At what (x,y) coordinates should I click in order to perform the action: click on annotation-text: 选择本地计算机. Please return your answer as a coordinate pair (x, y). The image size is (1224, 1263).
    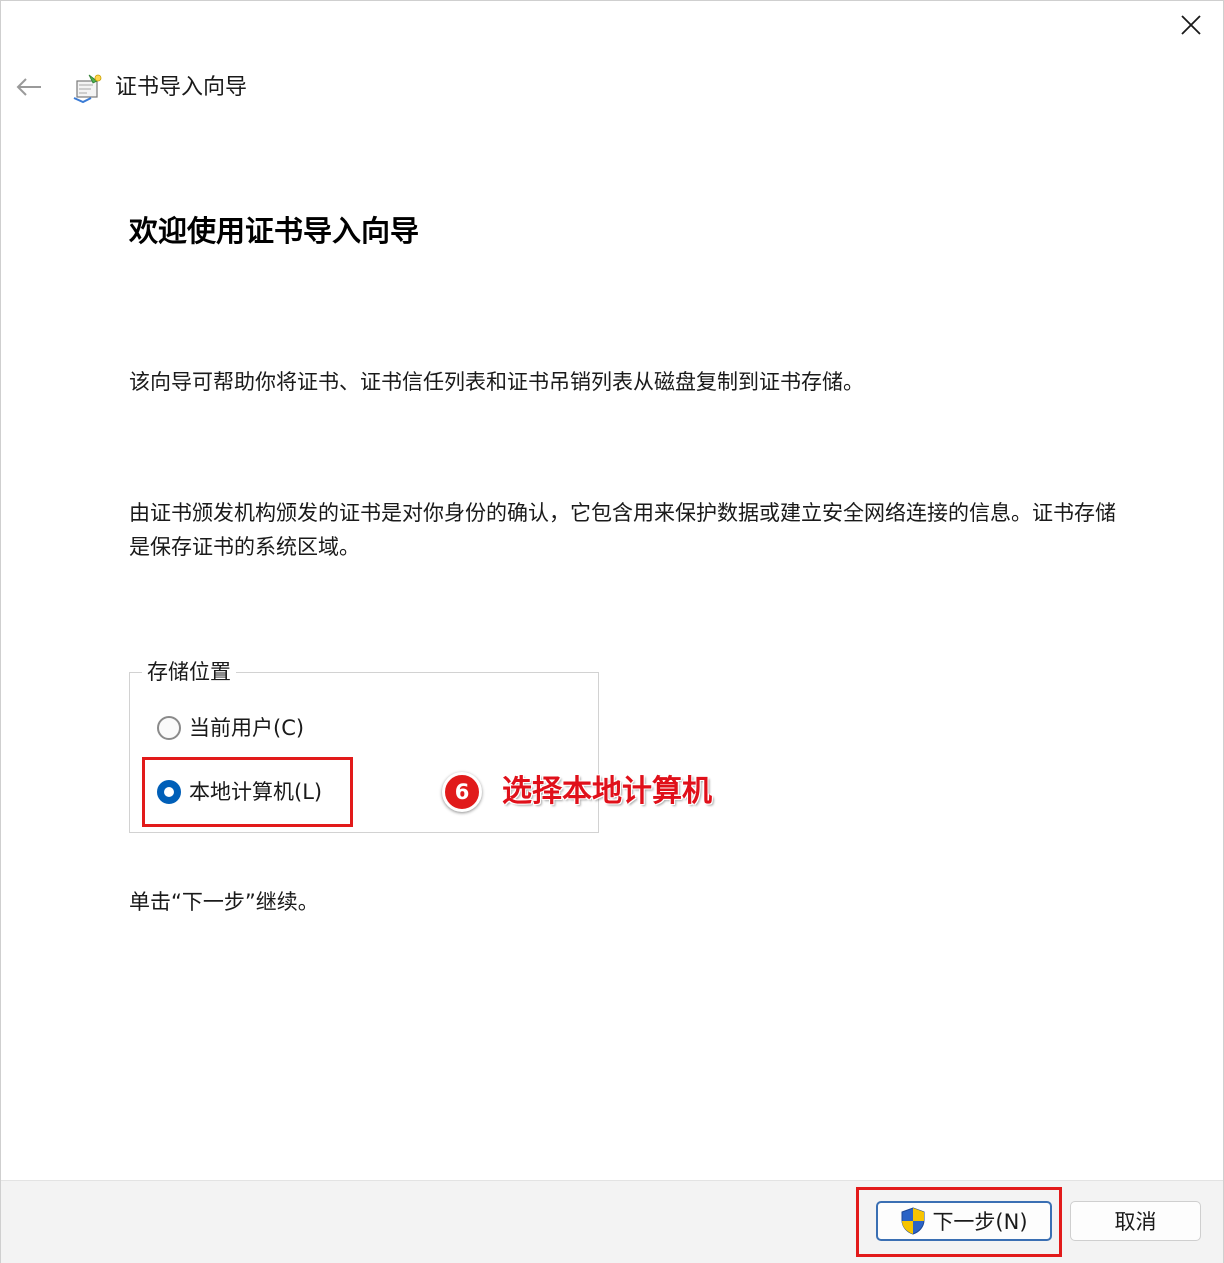
    Looking at the image, I should click on (607, 791).